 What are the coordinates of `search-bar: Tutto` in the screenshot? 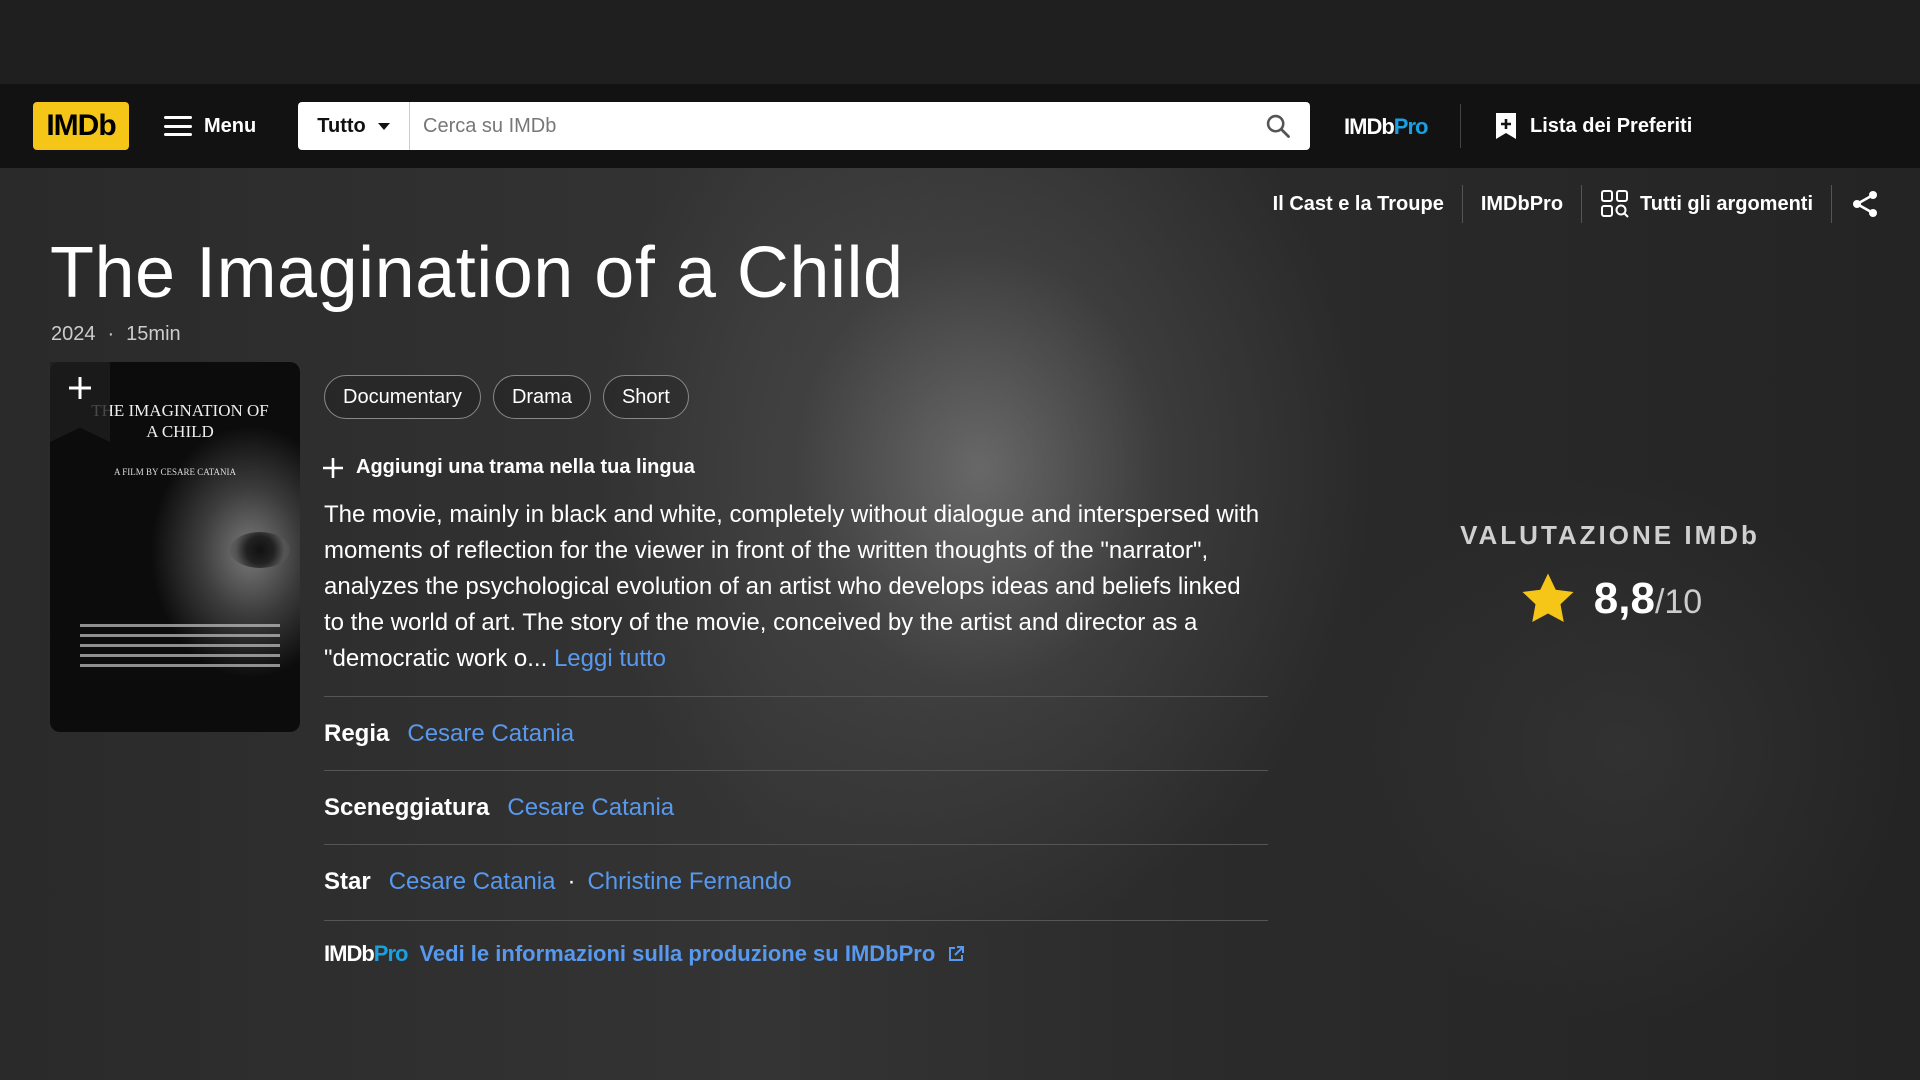 It's located at (804, 126).